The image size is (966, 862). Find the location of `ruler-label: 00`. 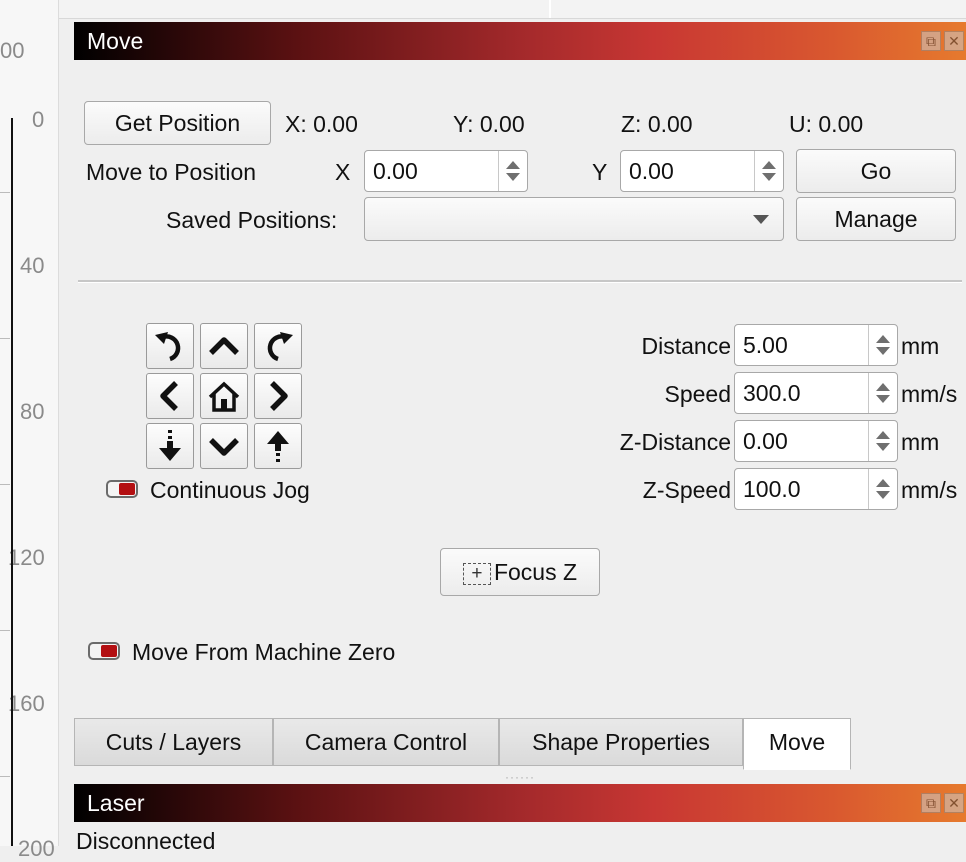

ruler-label: 00 is located at coordinates (12, 50).